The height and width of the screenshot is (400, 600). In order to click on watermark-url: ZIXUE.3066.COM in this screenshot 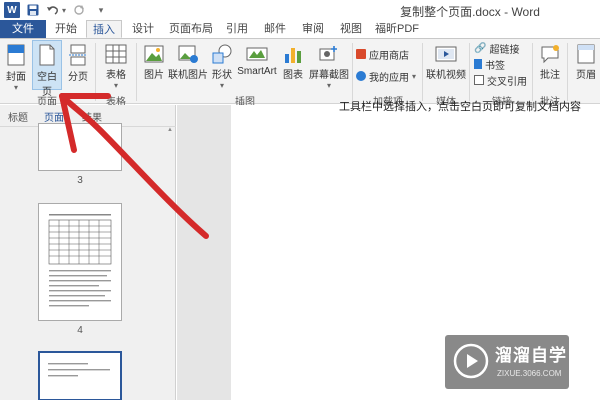, I will do `click(529, 373)`.